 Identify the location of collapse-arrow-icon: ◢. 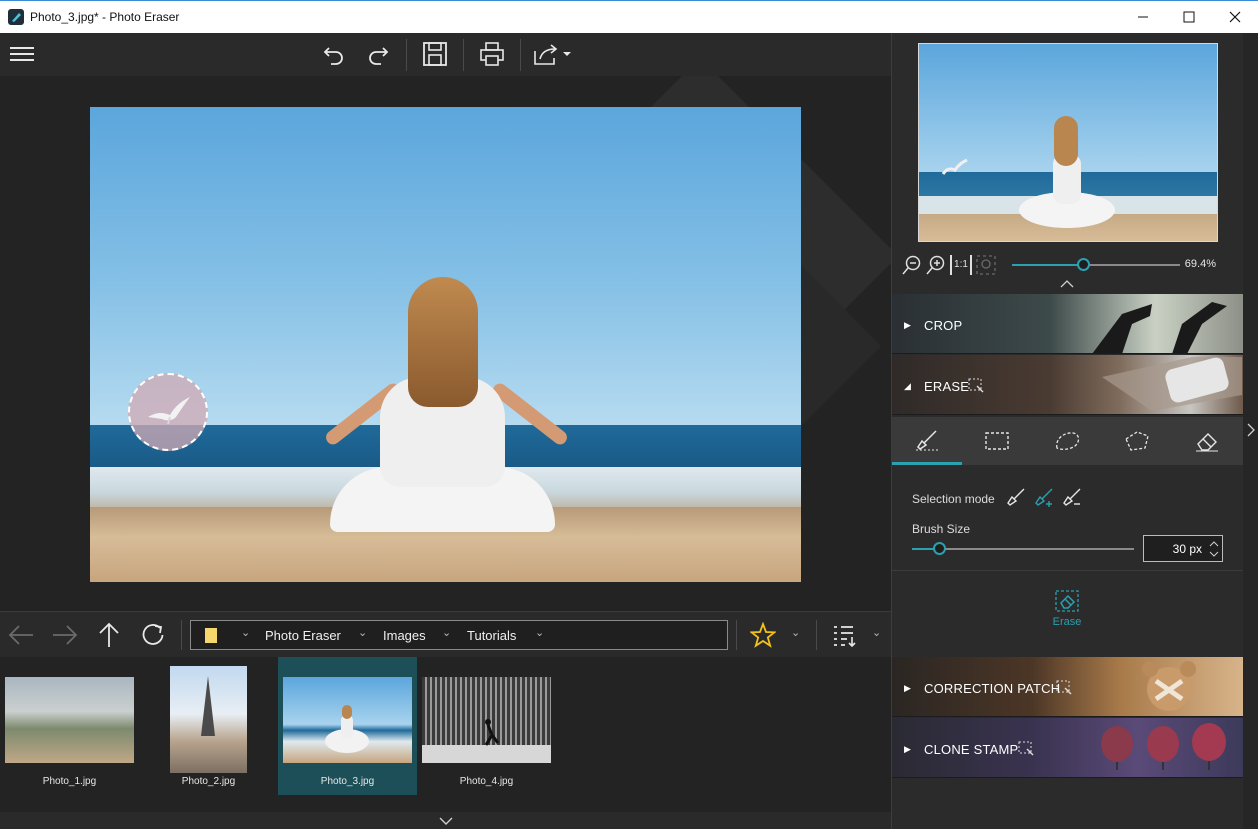
(907, 386).